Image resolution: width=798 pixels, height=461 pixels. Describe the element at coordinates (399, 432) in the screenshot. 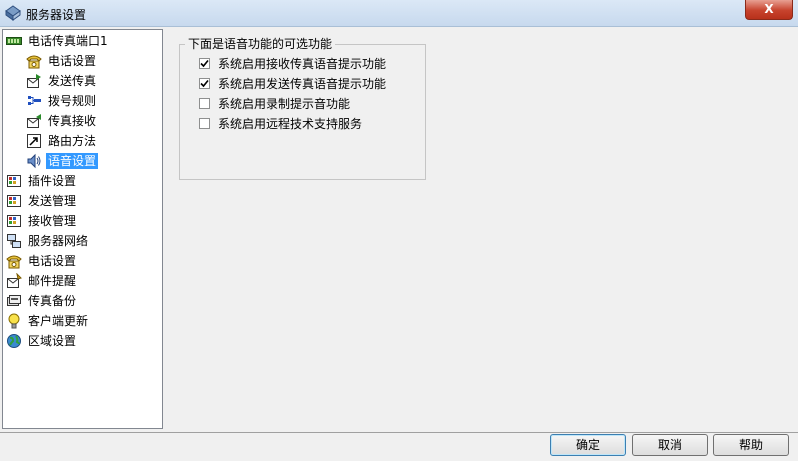

I see `divider` at that location.